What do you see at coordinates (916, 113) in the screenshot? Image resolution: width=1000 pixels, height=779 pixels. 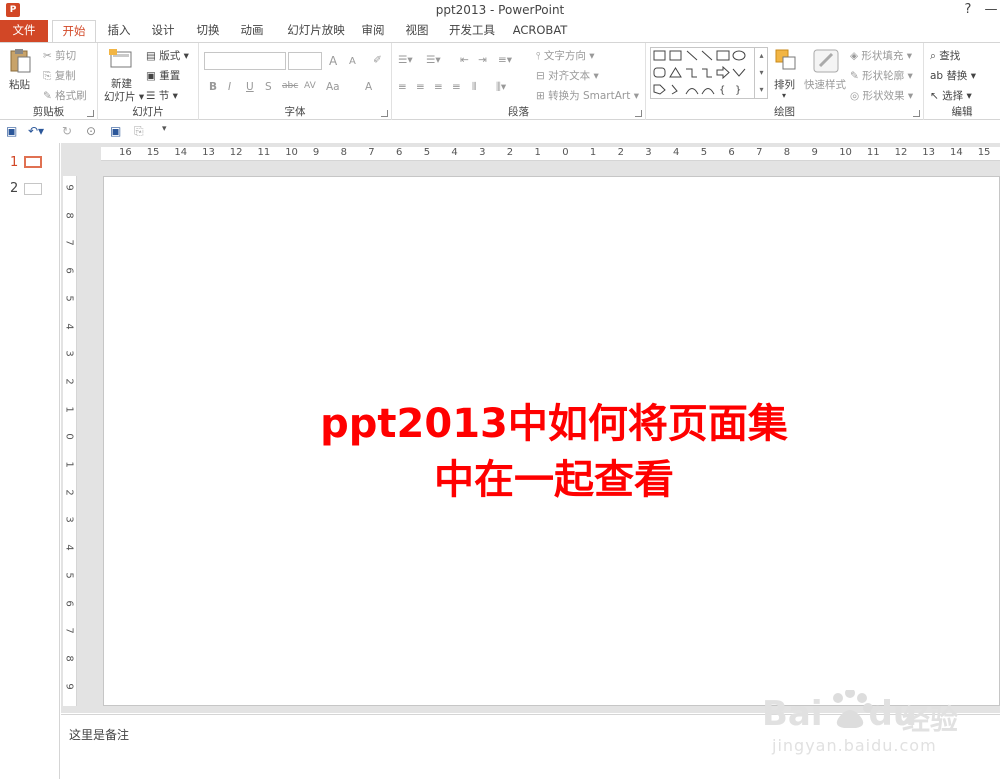 I see `drawing-launcher-icon` at bounding box center [916, 113].